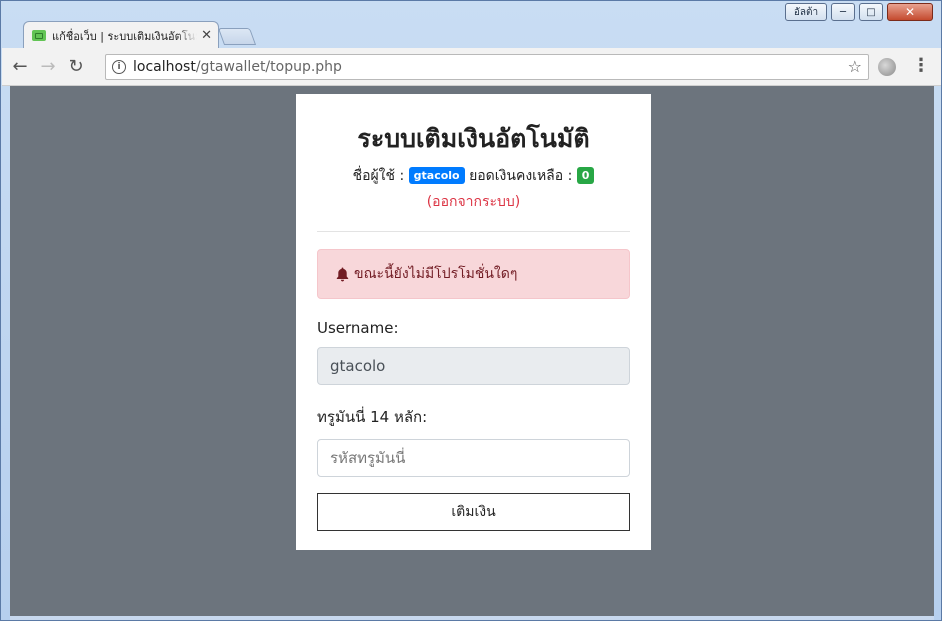 This screenshot has width=942, height=621. I want to click on topup-submit-button: เติมเงิน, so click(473, 512).